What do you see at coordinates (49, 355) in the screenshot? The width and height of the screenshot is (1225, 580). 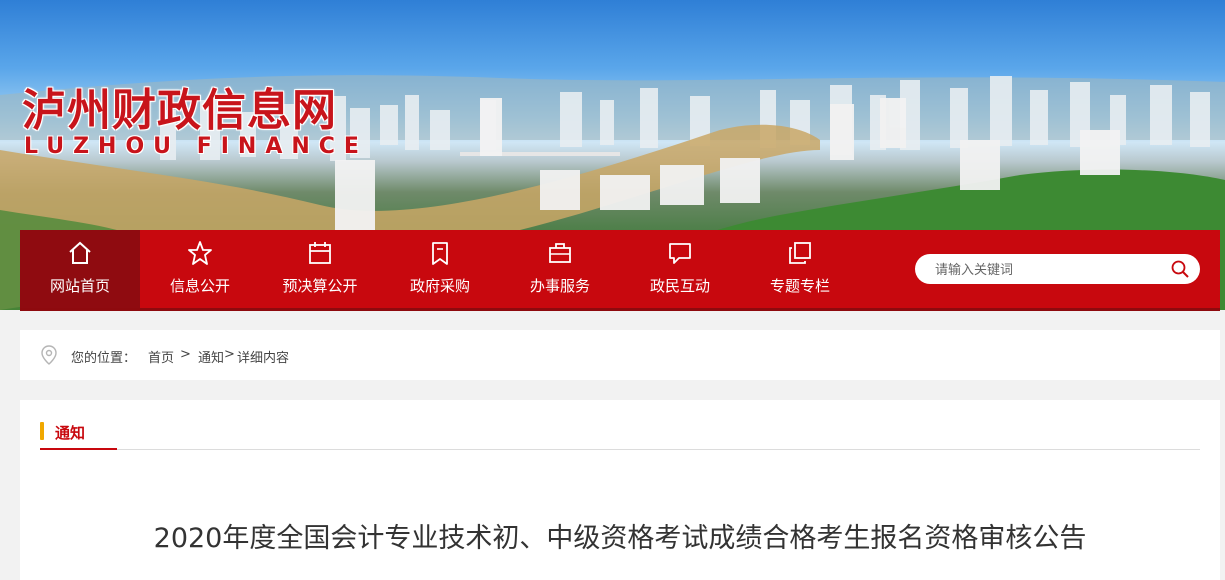 I see `location-pin-icon` at bounding box center [49, 355].